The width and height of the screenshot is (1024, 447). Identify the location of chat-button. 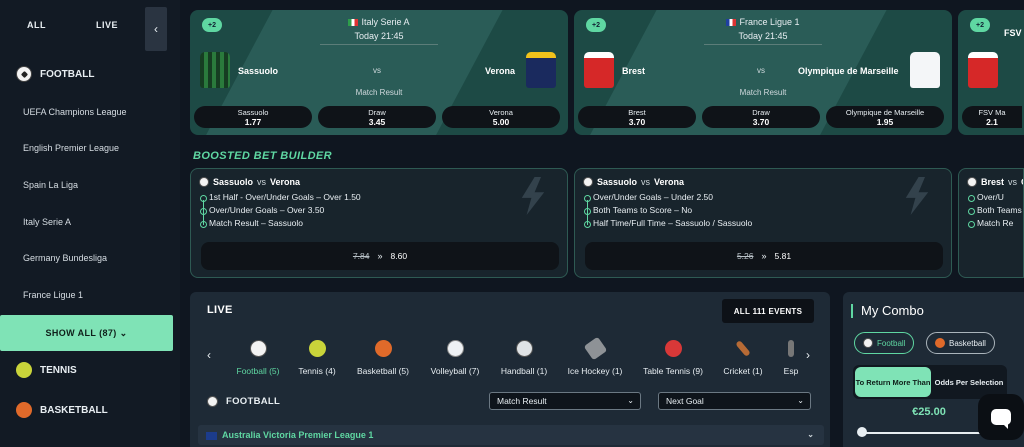
(1001, 417).